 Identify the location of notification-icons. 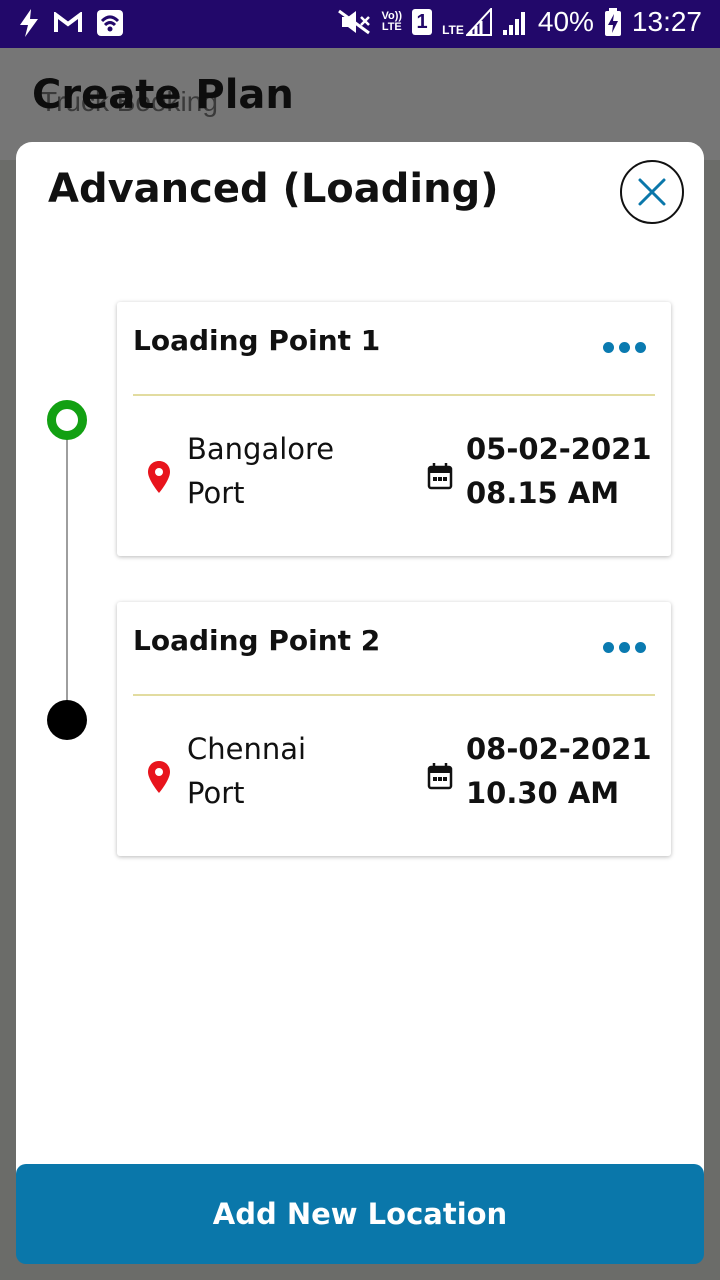
(71, 23).